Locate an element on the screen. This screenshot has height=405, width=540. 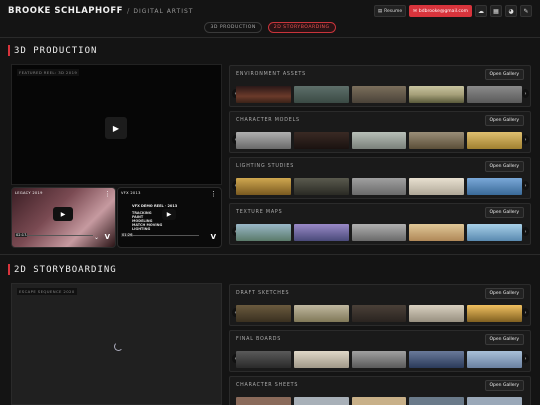
tab-2d-storyboarding: 2D STORYBOARDING is located at coordinates (301, 27).